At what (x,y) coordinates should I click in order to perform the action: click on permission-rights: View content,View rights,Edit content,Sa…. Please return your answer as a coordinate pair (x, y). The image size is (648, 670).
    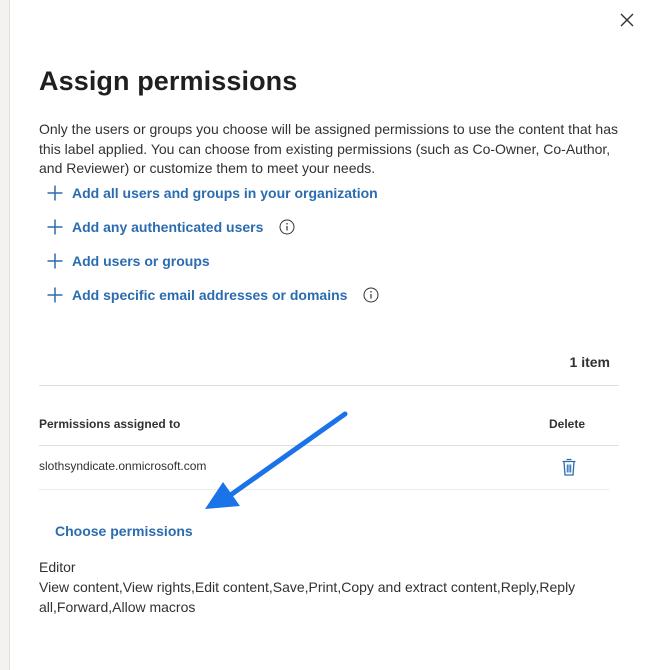
    Looking at the image, I should click on (307, 597).